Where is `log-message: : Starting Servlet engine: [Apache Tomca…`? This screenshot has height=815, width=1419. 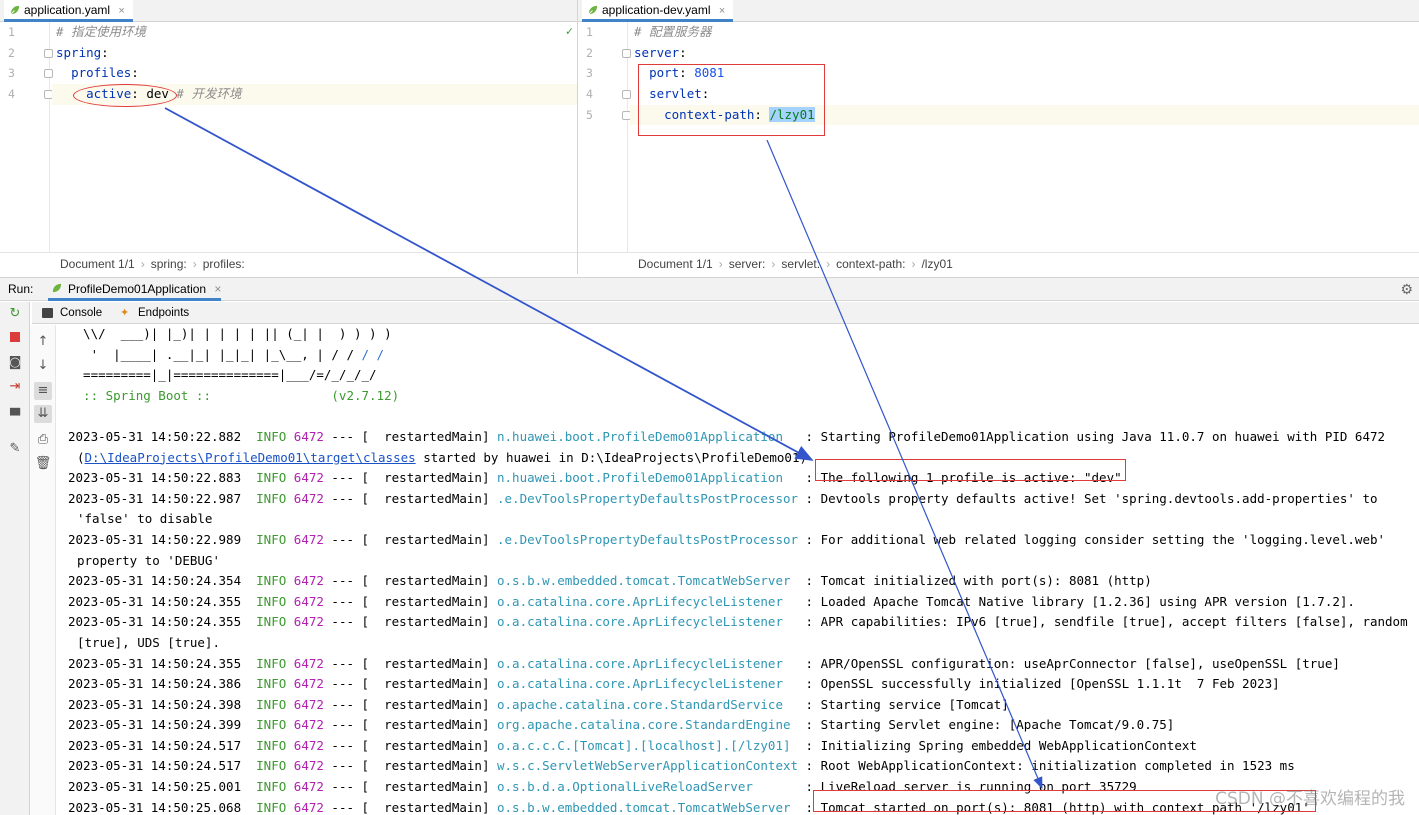
log-message: : Starting Servlet engine: [Apache Tomca… is located at coordinates (986, 725).